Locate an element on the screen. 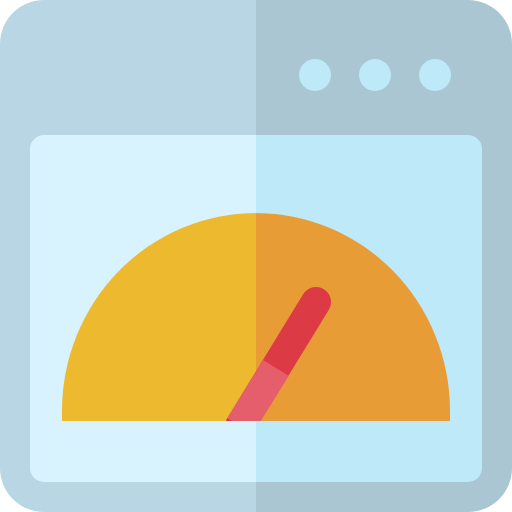 The width and height of the screenshot is (512, 512). window-controls is located at coordinates (375, 75).